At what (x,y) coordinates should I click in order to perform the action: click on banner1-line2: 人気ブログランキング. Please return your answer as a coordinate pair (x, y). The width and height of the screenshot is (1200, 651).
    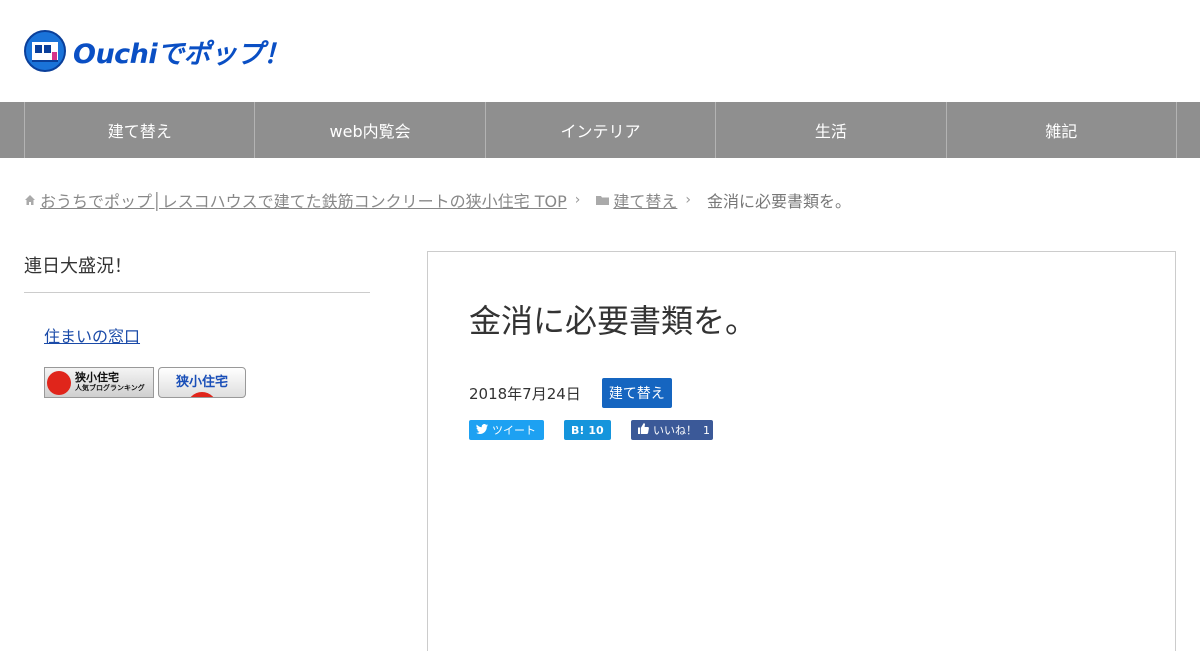
    Looking at the image, I should click on (110, 387).